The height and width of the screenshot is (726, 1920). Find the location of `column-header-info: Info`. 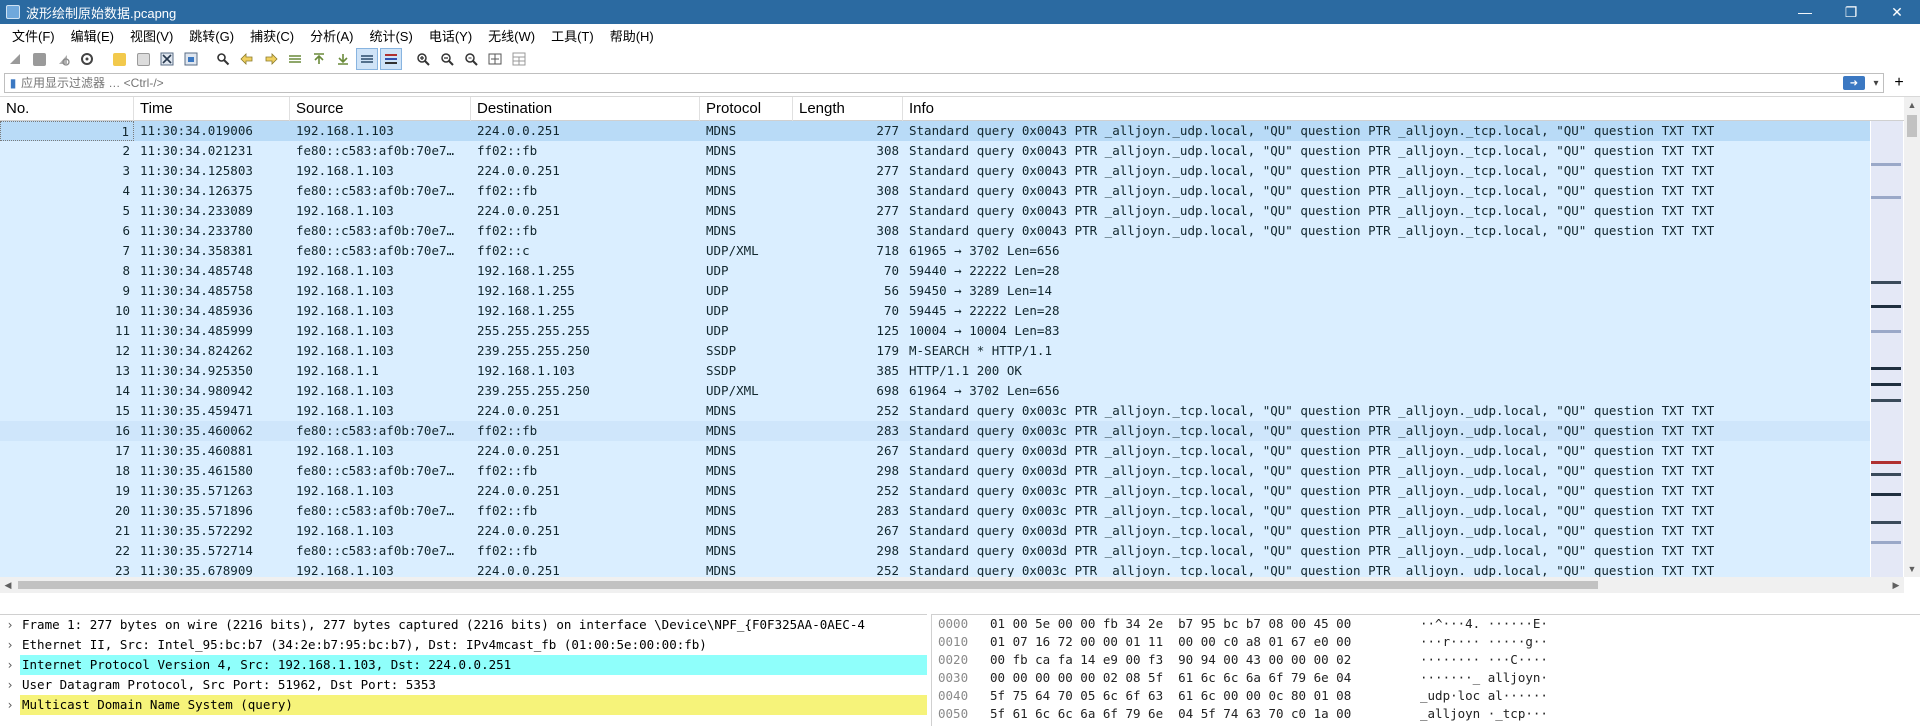

column-header-info: Info is located at coordinates (1403, 109).